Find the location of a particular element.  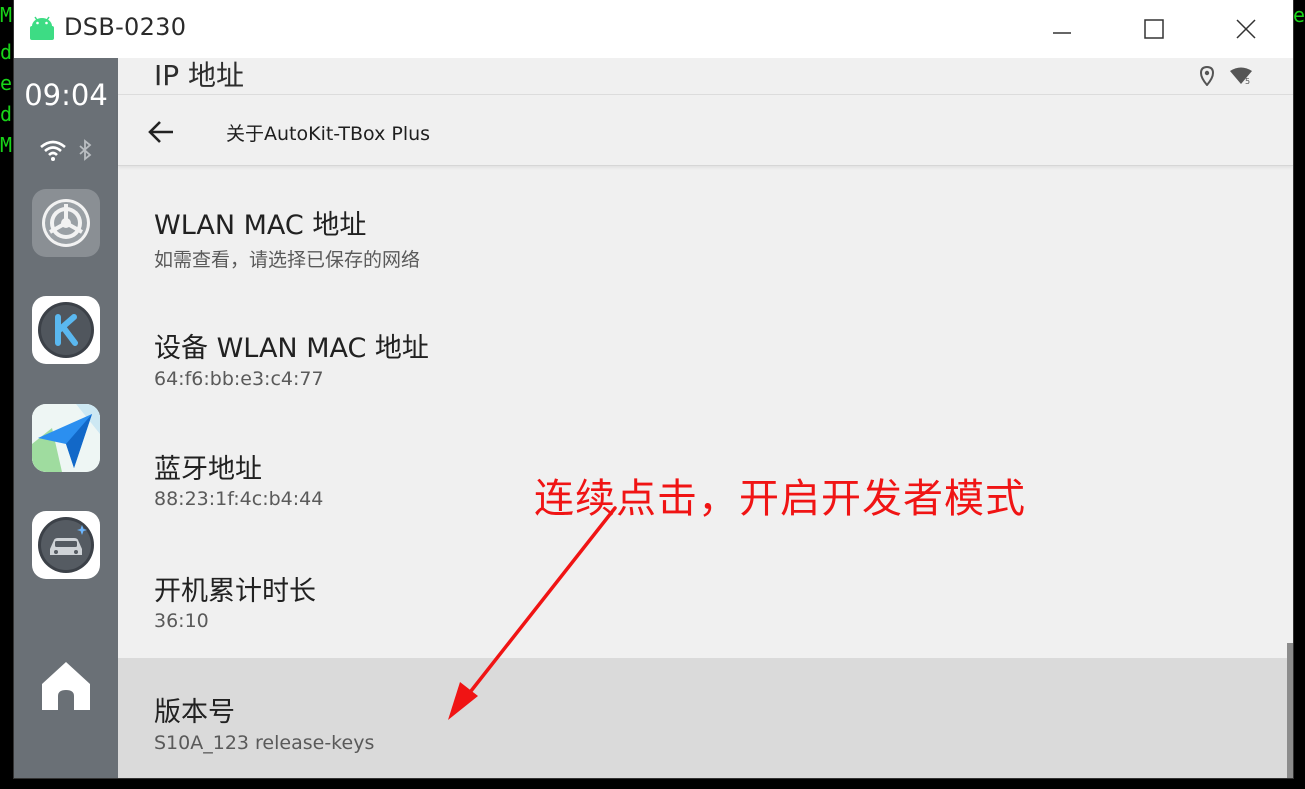

item-subtitle: 如需查看，请选择已保存的网络 is located at coordinates (287, 260).